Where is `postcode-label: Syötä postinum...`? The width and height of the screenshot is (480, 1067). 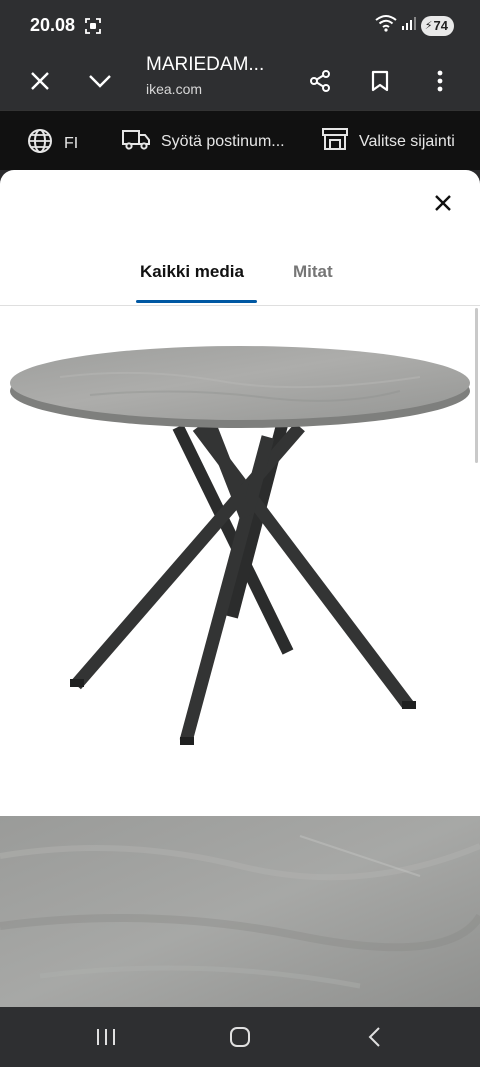 postcode-label: Syötä postinum... is located at coordinates (223, 141).